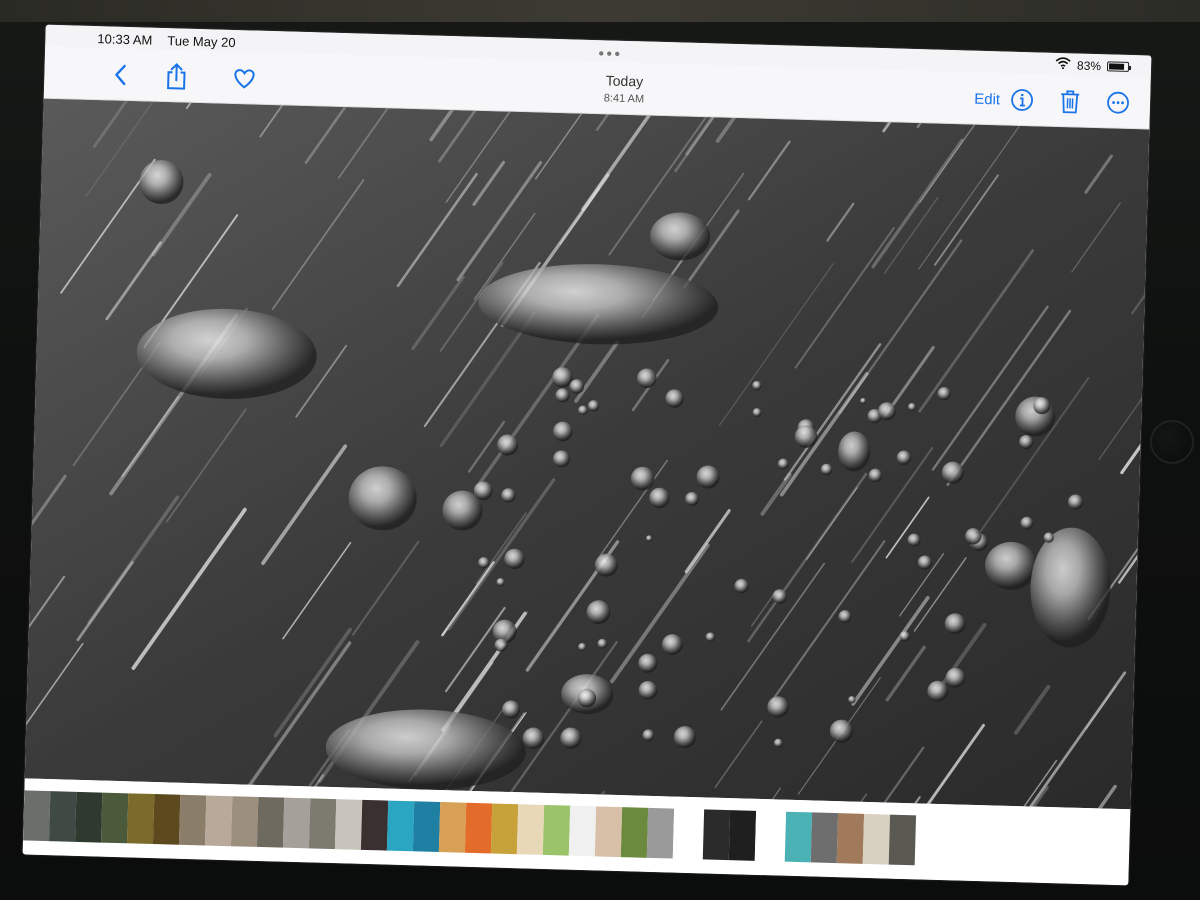 The width and height of the screenshot is (1200, 900). What do you see at coordinates (987, 100) in the screenshot?
I see `edit-button: Edit` at bounding box center [987, 100].